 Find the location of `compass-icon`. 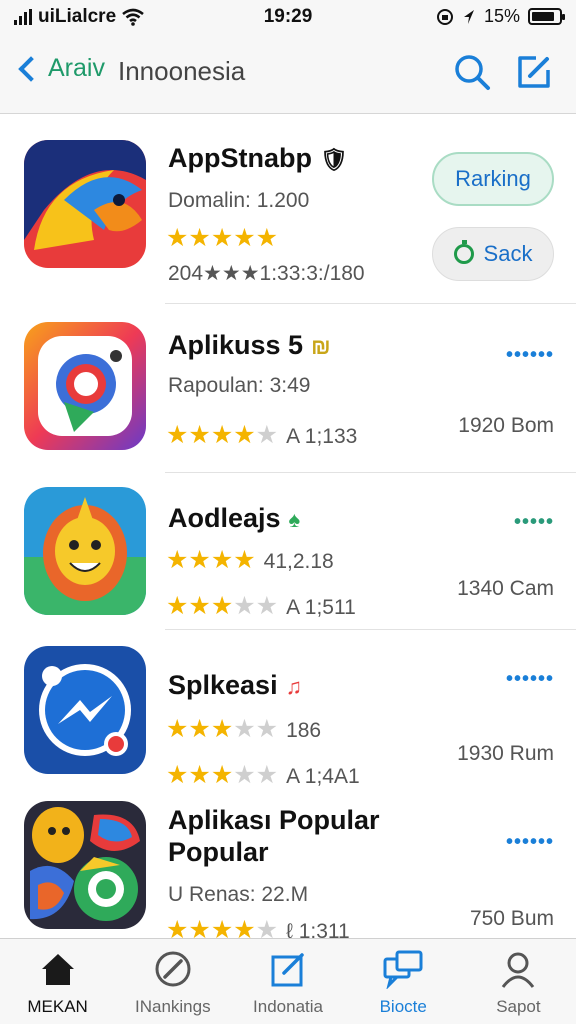

compass-icon is located at coordinates (173, 969).